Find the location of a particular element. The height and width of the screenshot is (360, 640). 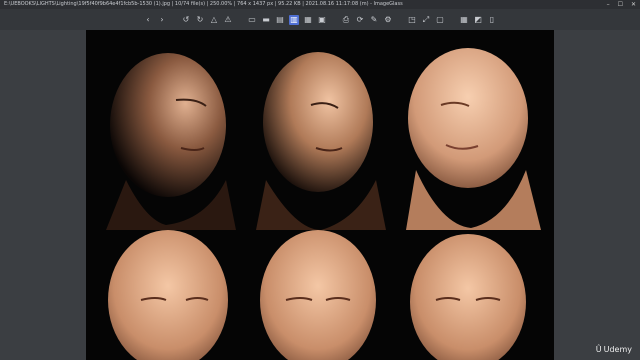

forward-icon: › is located at coordinates (162, 20).